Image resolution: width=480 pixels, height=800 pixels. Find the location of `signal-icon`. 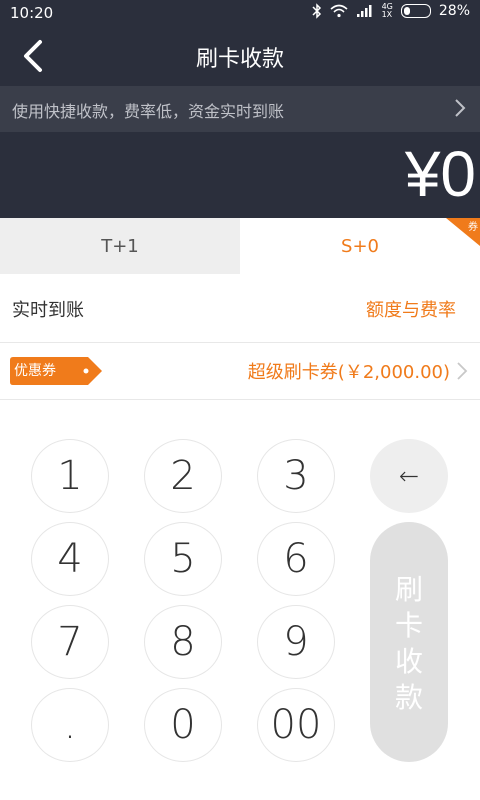

signal-icon is located at coordinates (364, 11).